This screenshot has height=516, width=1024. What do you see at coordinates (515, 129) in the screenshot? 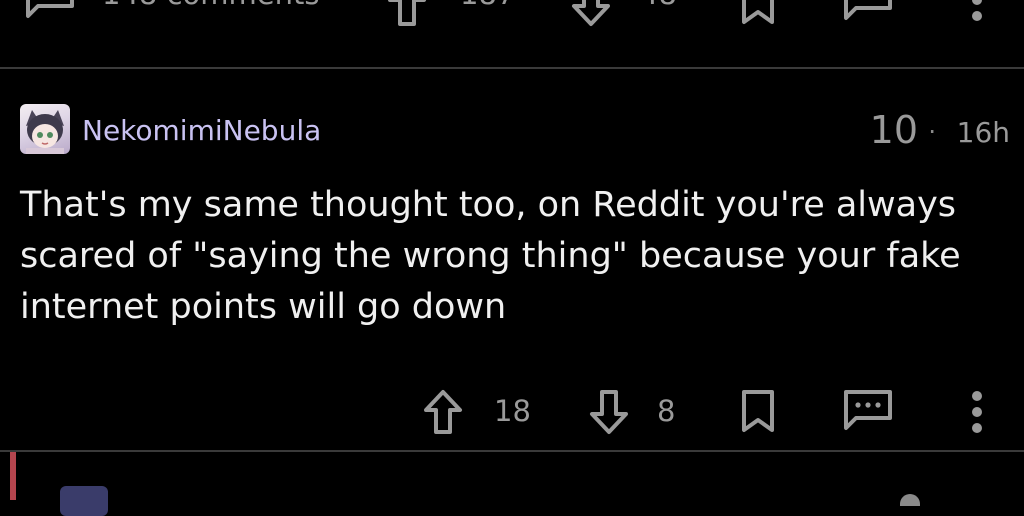
I see `comment-header: NekomimiNebula 10 · 16h` at bounding box center [515, 129].